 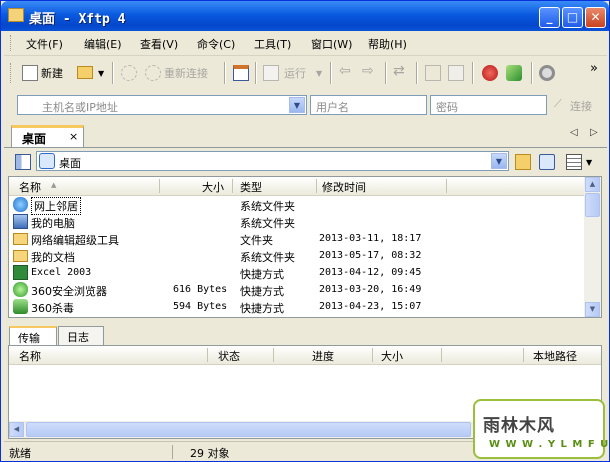 What do you see at coordinates (368, 105) in the screenshot?
I see `username-input: 用户名` at bounding box center [368, 105].